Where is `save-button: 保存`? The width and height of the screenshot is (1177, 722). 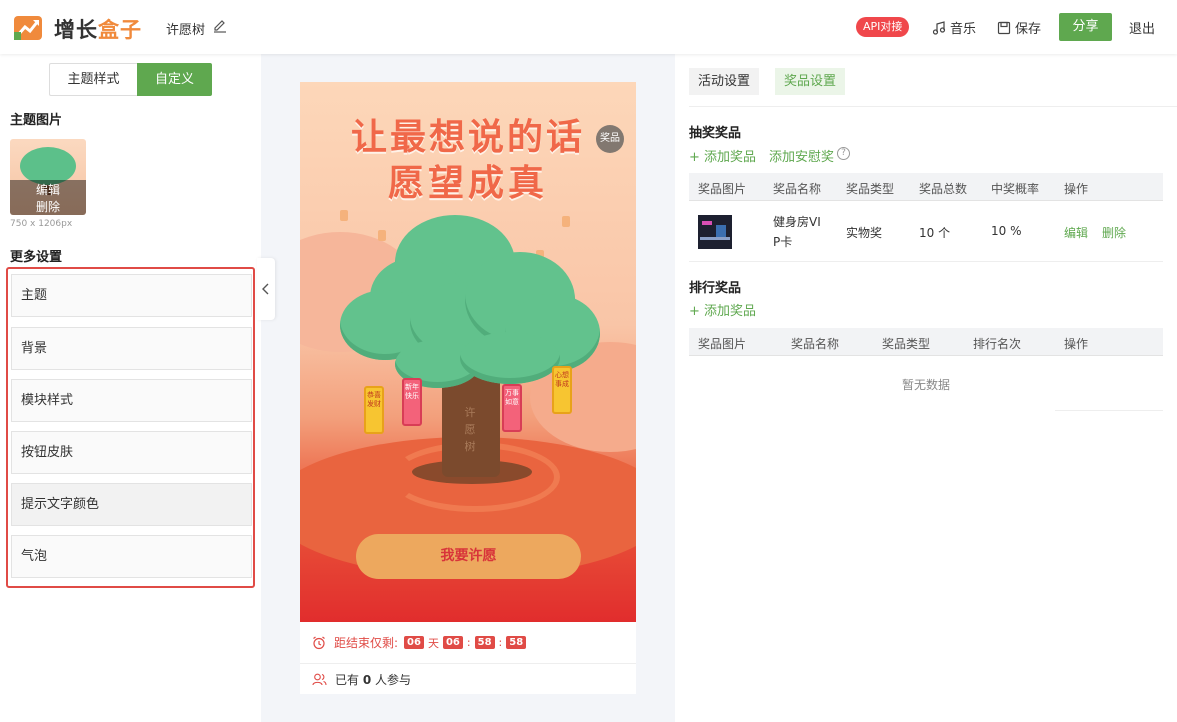 save-button: 保存 is located at coordinates (1019, 27).